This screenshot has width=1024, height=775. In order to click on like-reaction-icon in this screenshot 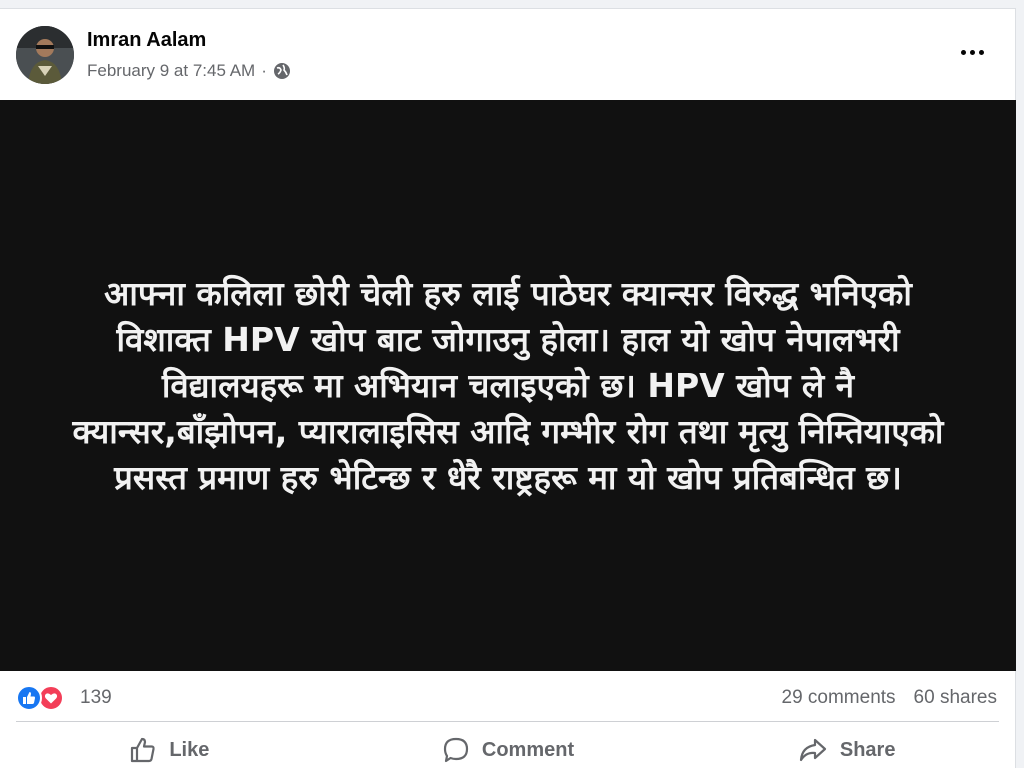, I will do `click(29, 698)`.